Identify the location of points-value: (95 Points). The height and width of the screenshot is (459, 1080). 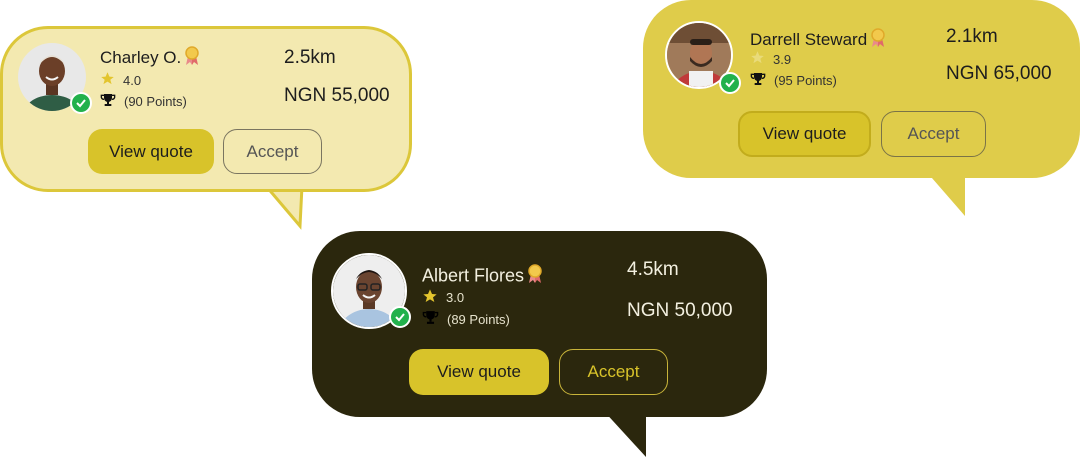
(805, 80).